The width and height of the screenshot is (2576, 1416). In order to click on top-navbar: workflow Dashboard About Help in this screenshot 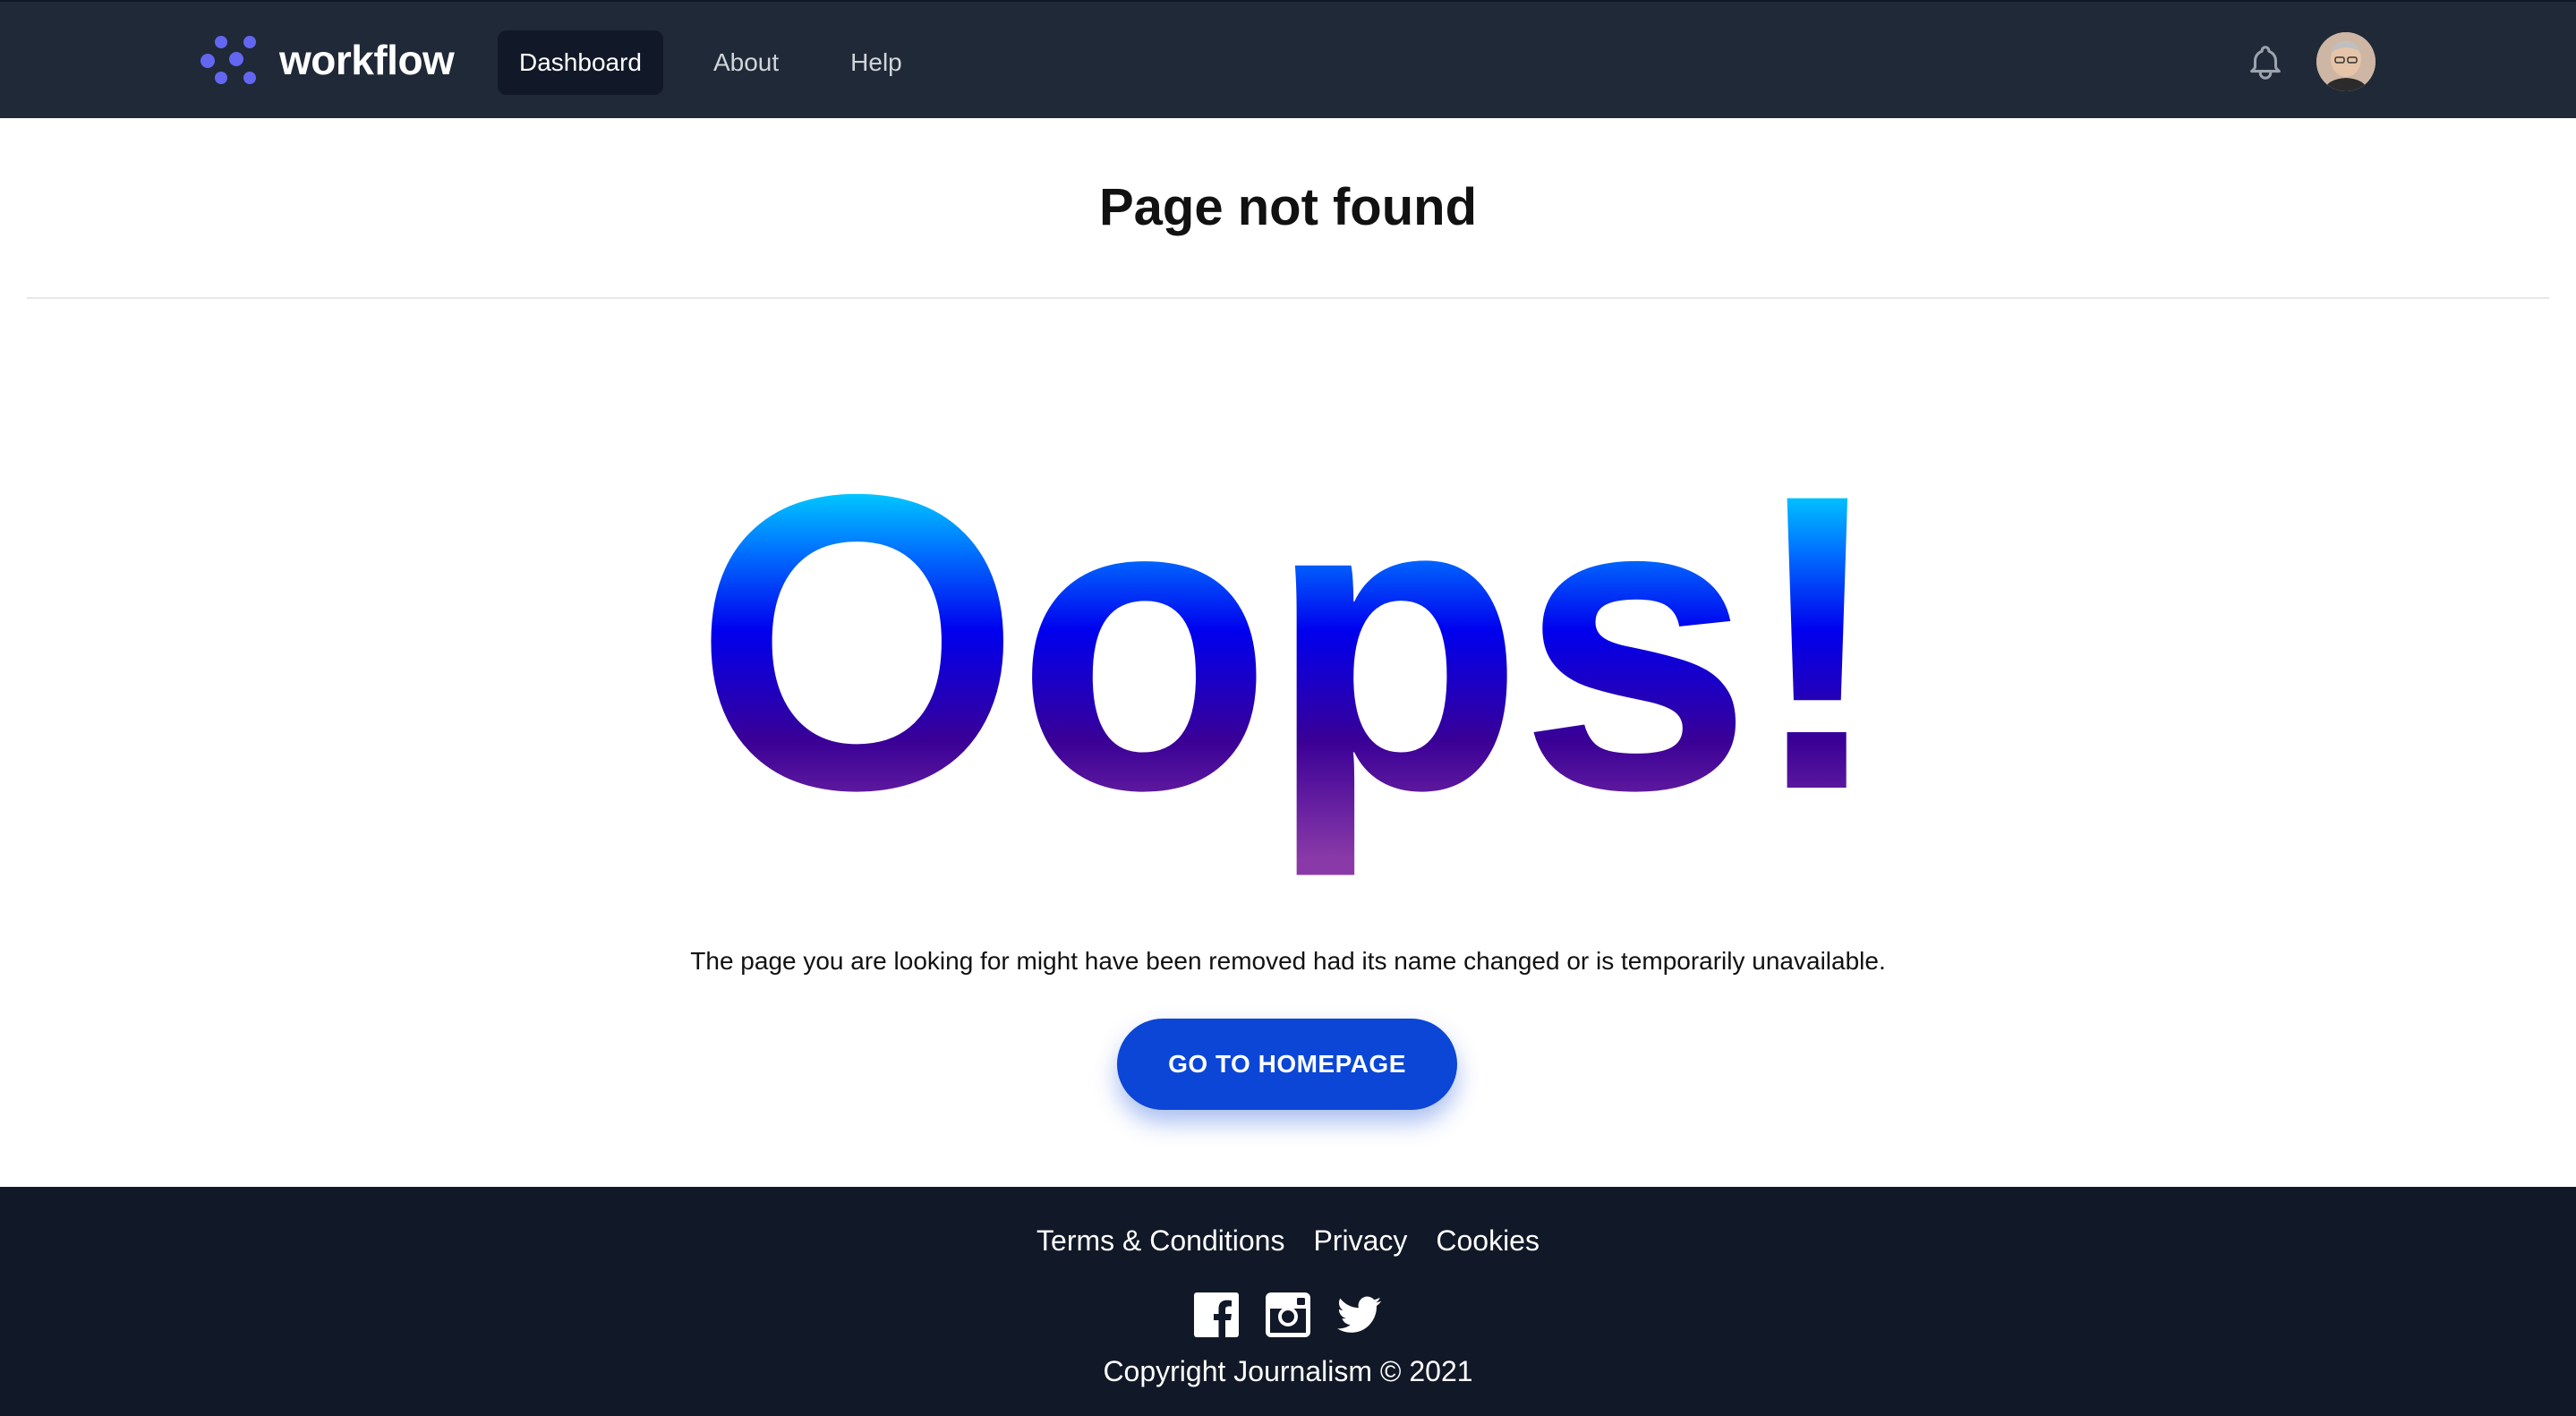, I will do `click(1288, 59)`.